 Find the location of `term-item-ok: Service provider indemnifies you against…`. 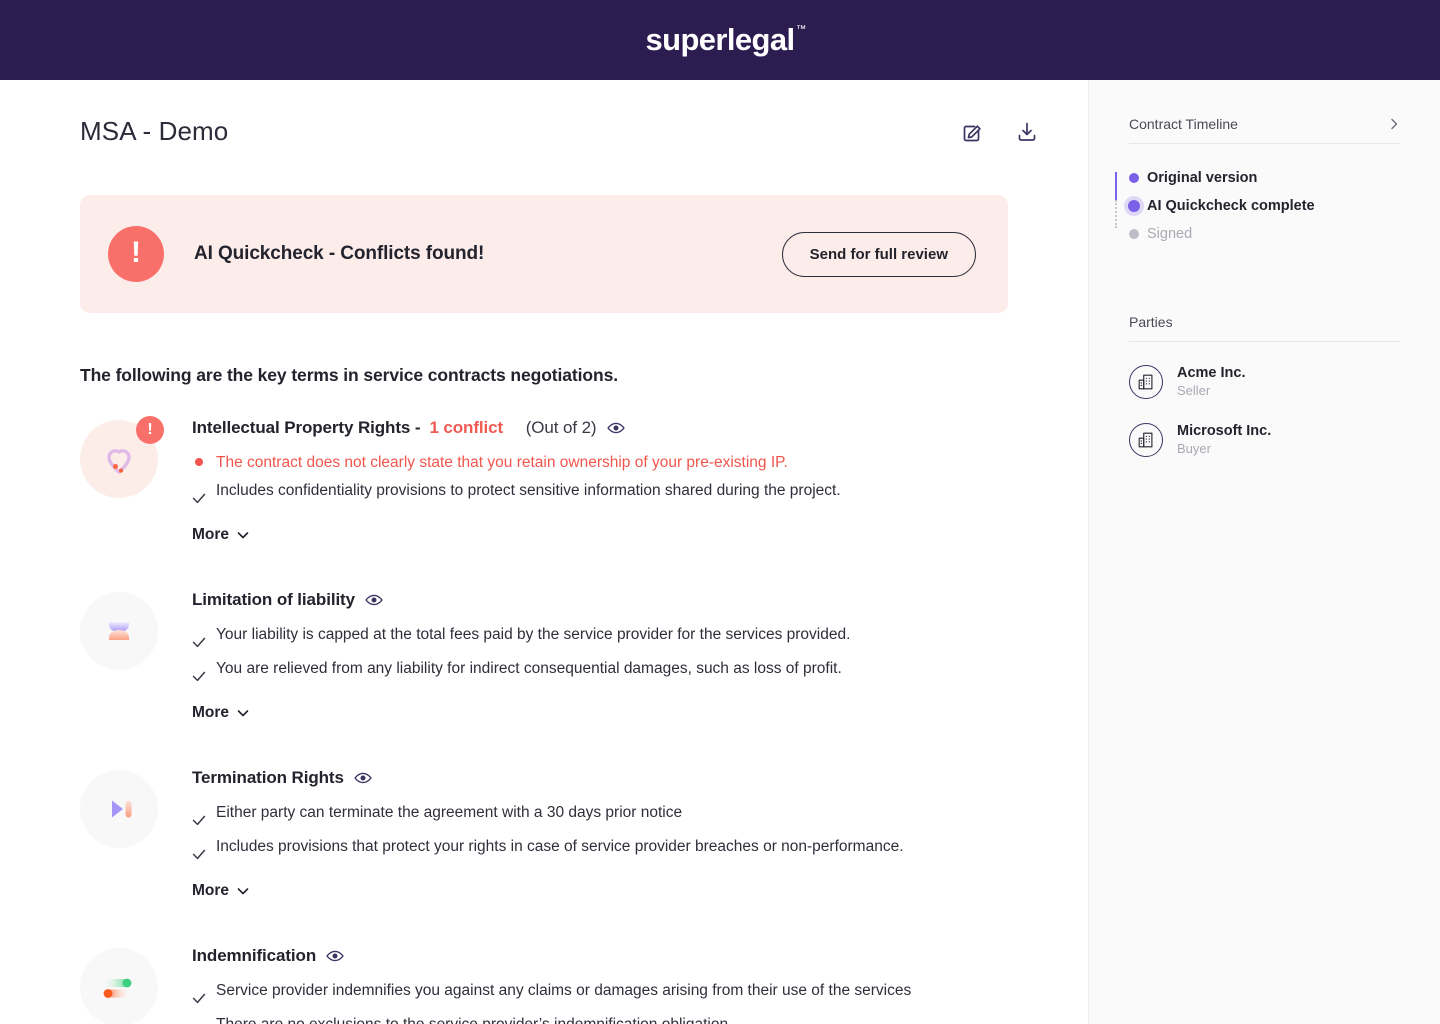

term-item-ok: Service provider indemnifies you against… is located at coordinates (600, 994).